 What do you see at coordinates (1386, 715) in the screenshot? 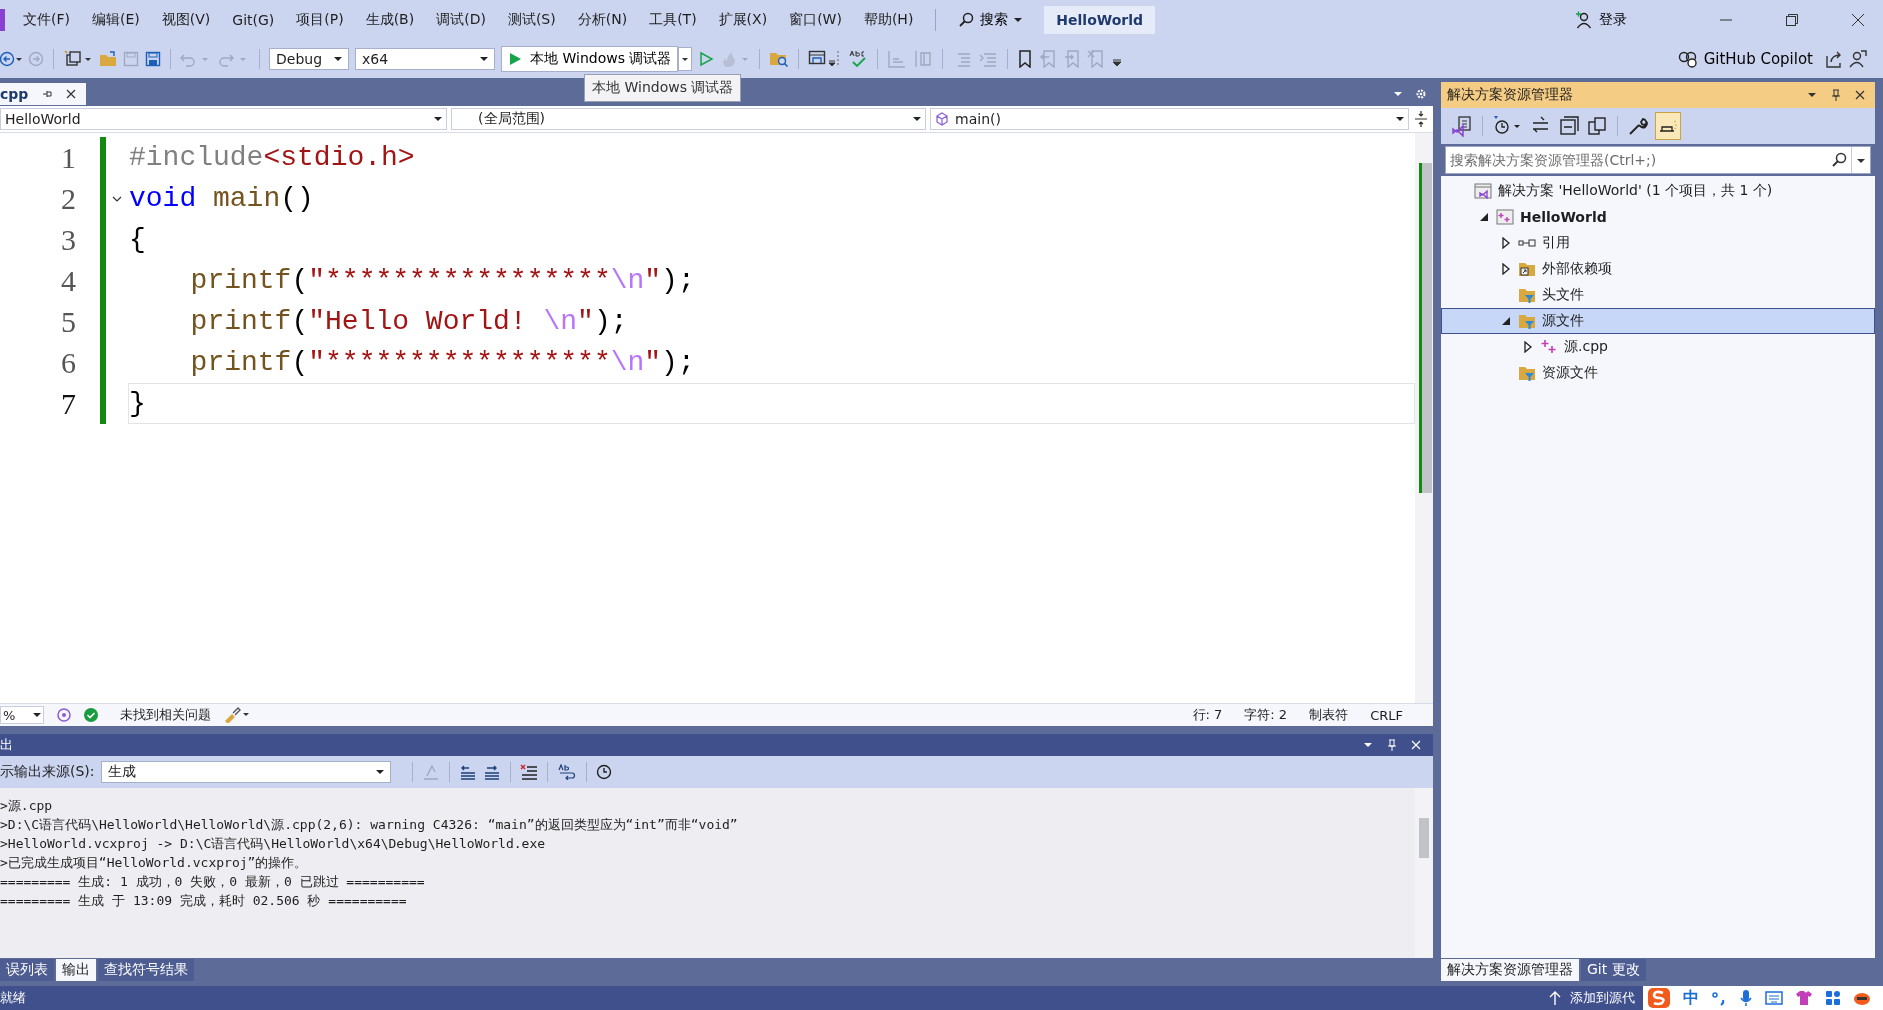
I see `line-ending: CRLF` at bounding box center [1386, 715].